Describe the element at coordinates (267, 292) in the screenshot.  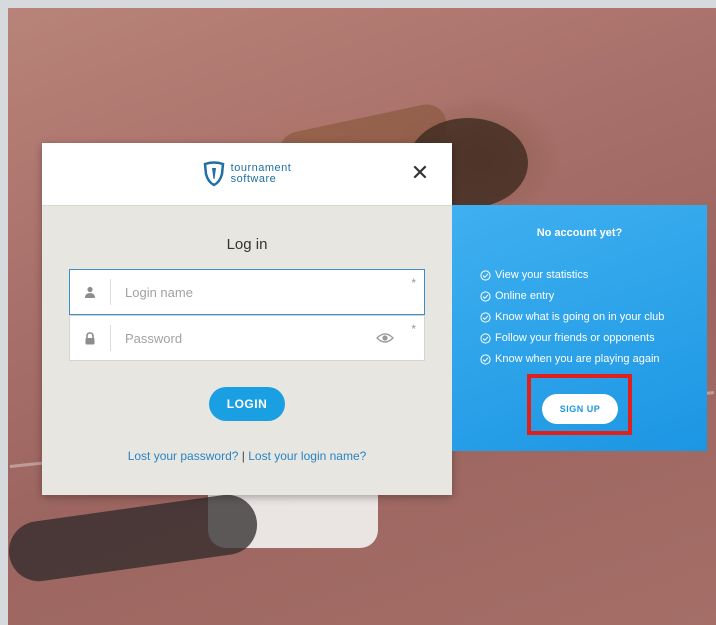
I see `login-name-input` at that location.